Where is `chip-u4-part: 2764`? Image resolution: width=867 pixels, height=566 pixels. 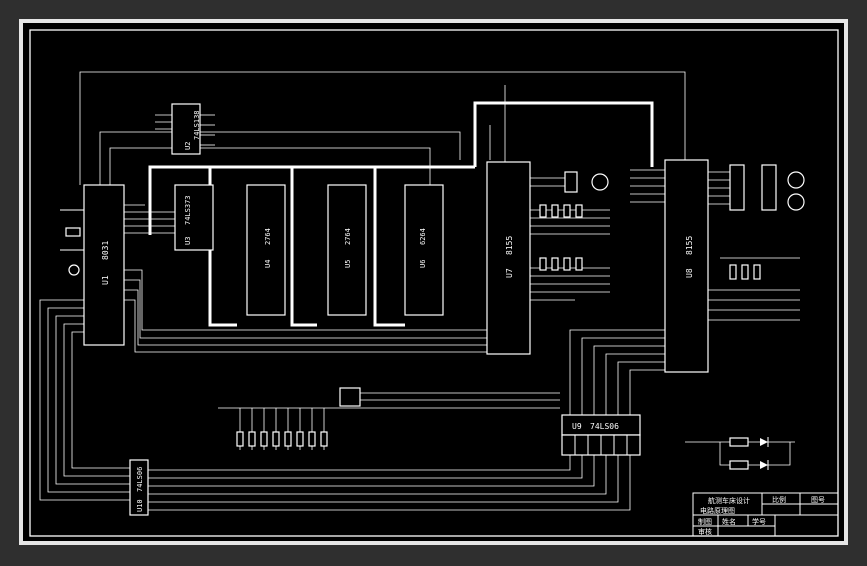
chip-u4-part: 2764 is located at coordinates (268, 236).